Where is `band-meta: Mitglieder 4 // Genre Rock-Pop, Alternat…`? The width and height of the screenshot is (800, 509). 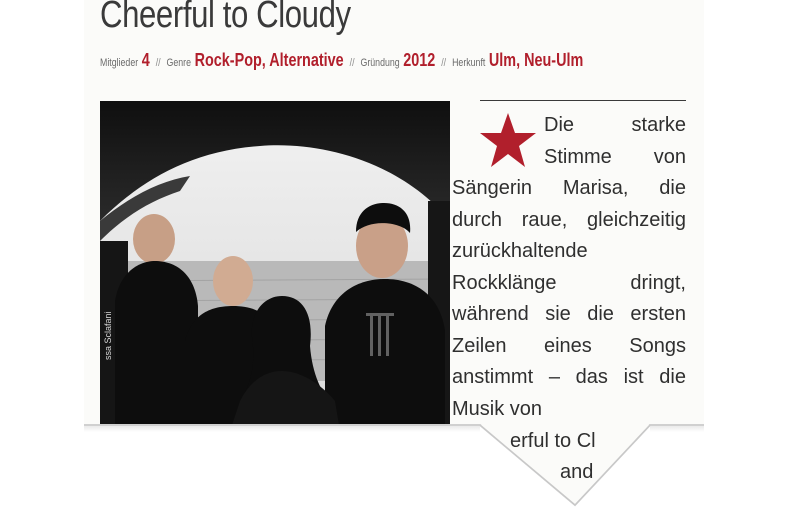 band-meta: Mitglieder 4 // Genre Rock-Pop, Alternat… is located at coordinates (341, 60).